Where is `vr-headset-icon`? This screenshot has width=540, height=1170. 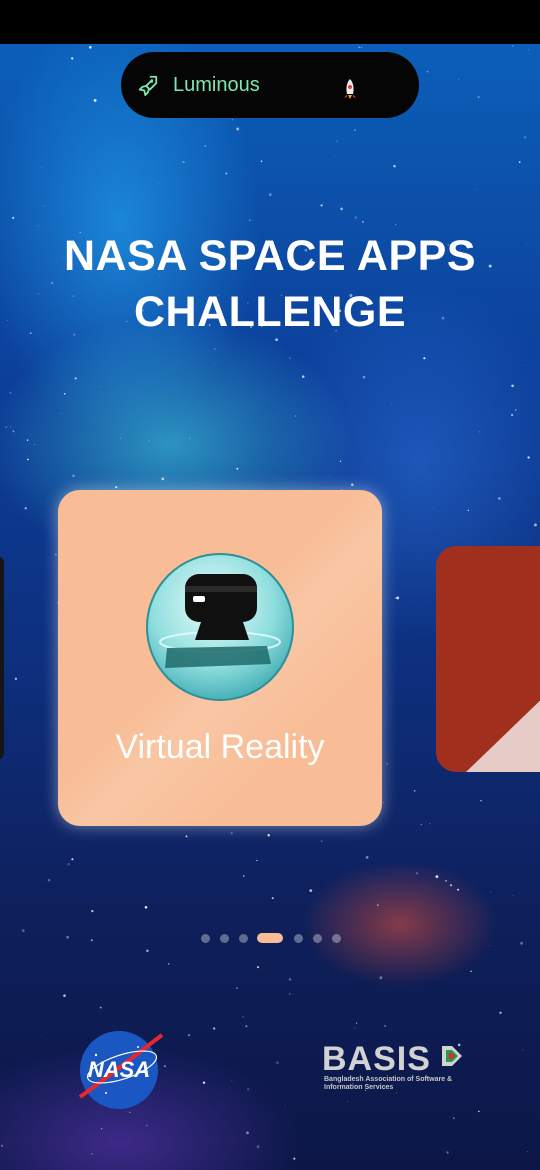 vr-headset-icon is located at coordinates (220, 627).